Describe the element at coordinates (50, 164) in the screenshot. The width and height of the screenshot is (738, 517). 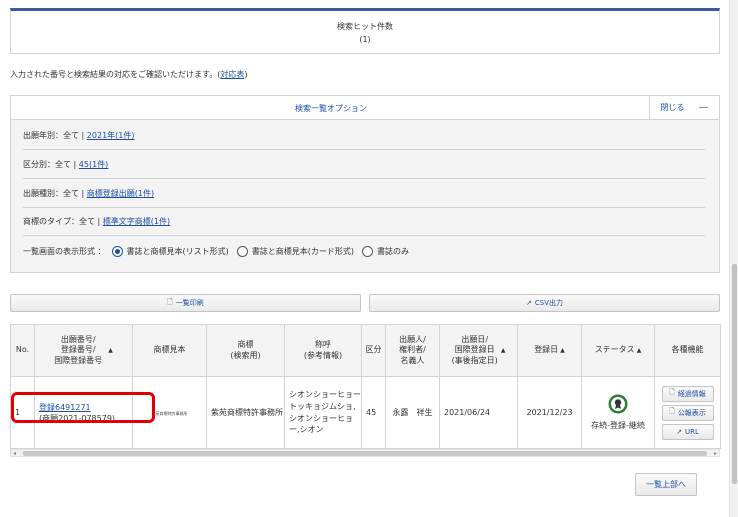
I see `filter-class-label: 区分別：全て |` at that location.